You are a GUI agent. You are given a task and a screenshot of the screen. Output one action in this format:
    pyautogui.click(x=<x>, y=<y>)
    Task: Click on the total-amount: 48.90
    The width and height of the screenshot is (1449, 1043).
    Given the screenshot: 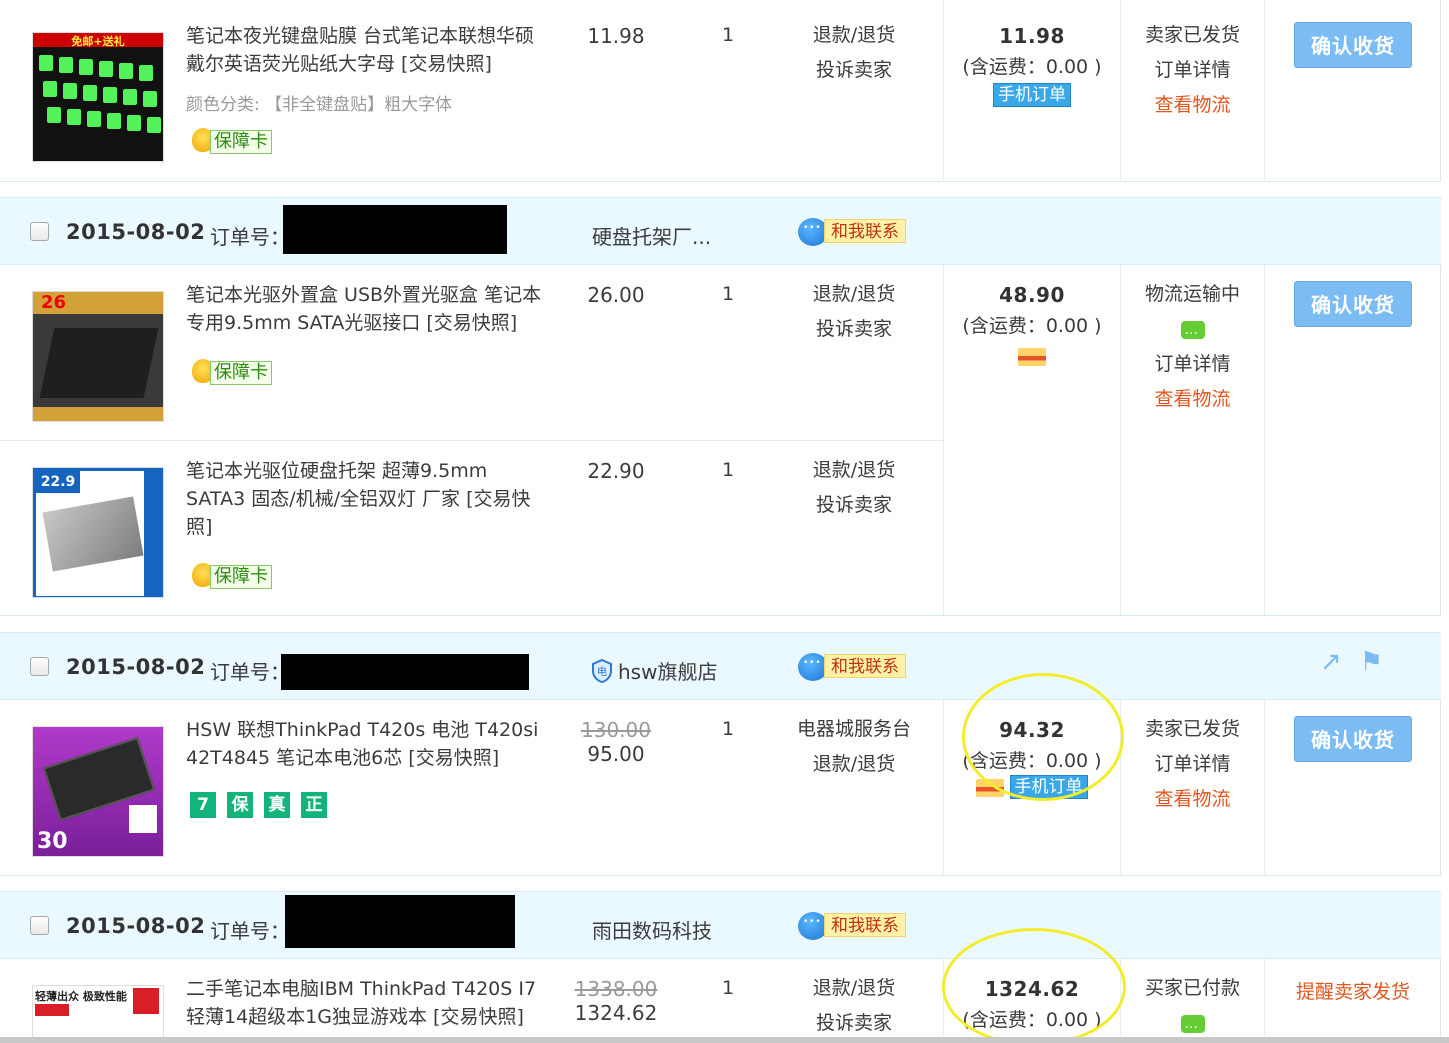 What is the action you would take?
    pyautogui.click(x=1032, y=295)
    